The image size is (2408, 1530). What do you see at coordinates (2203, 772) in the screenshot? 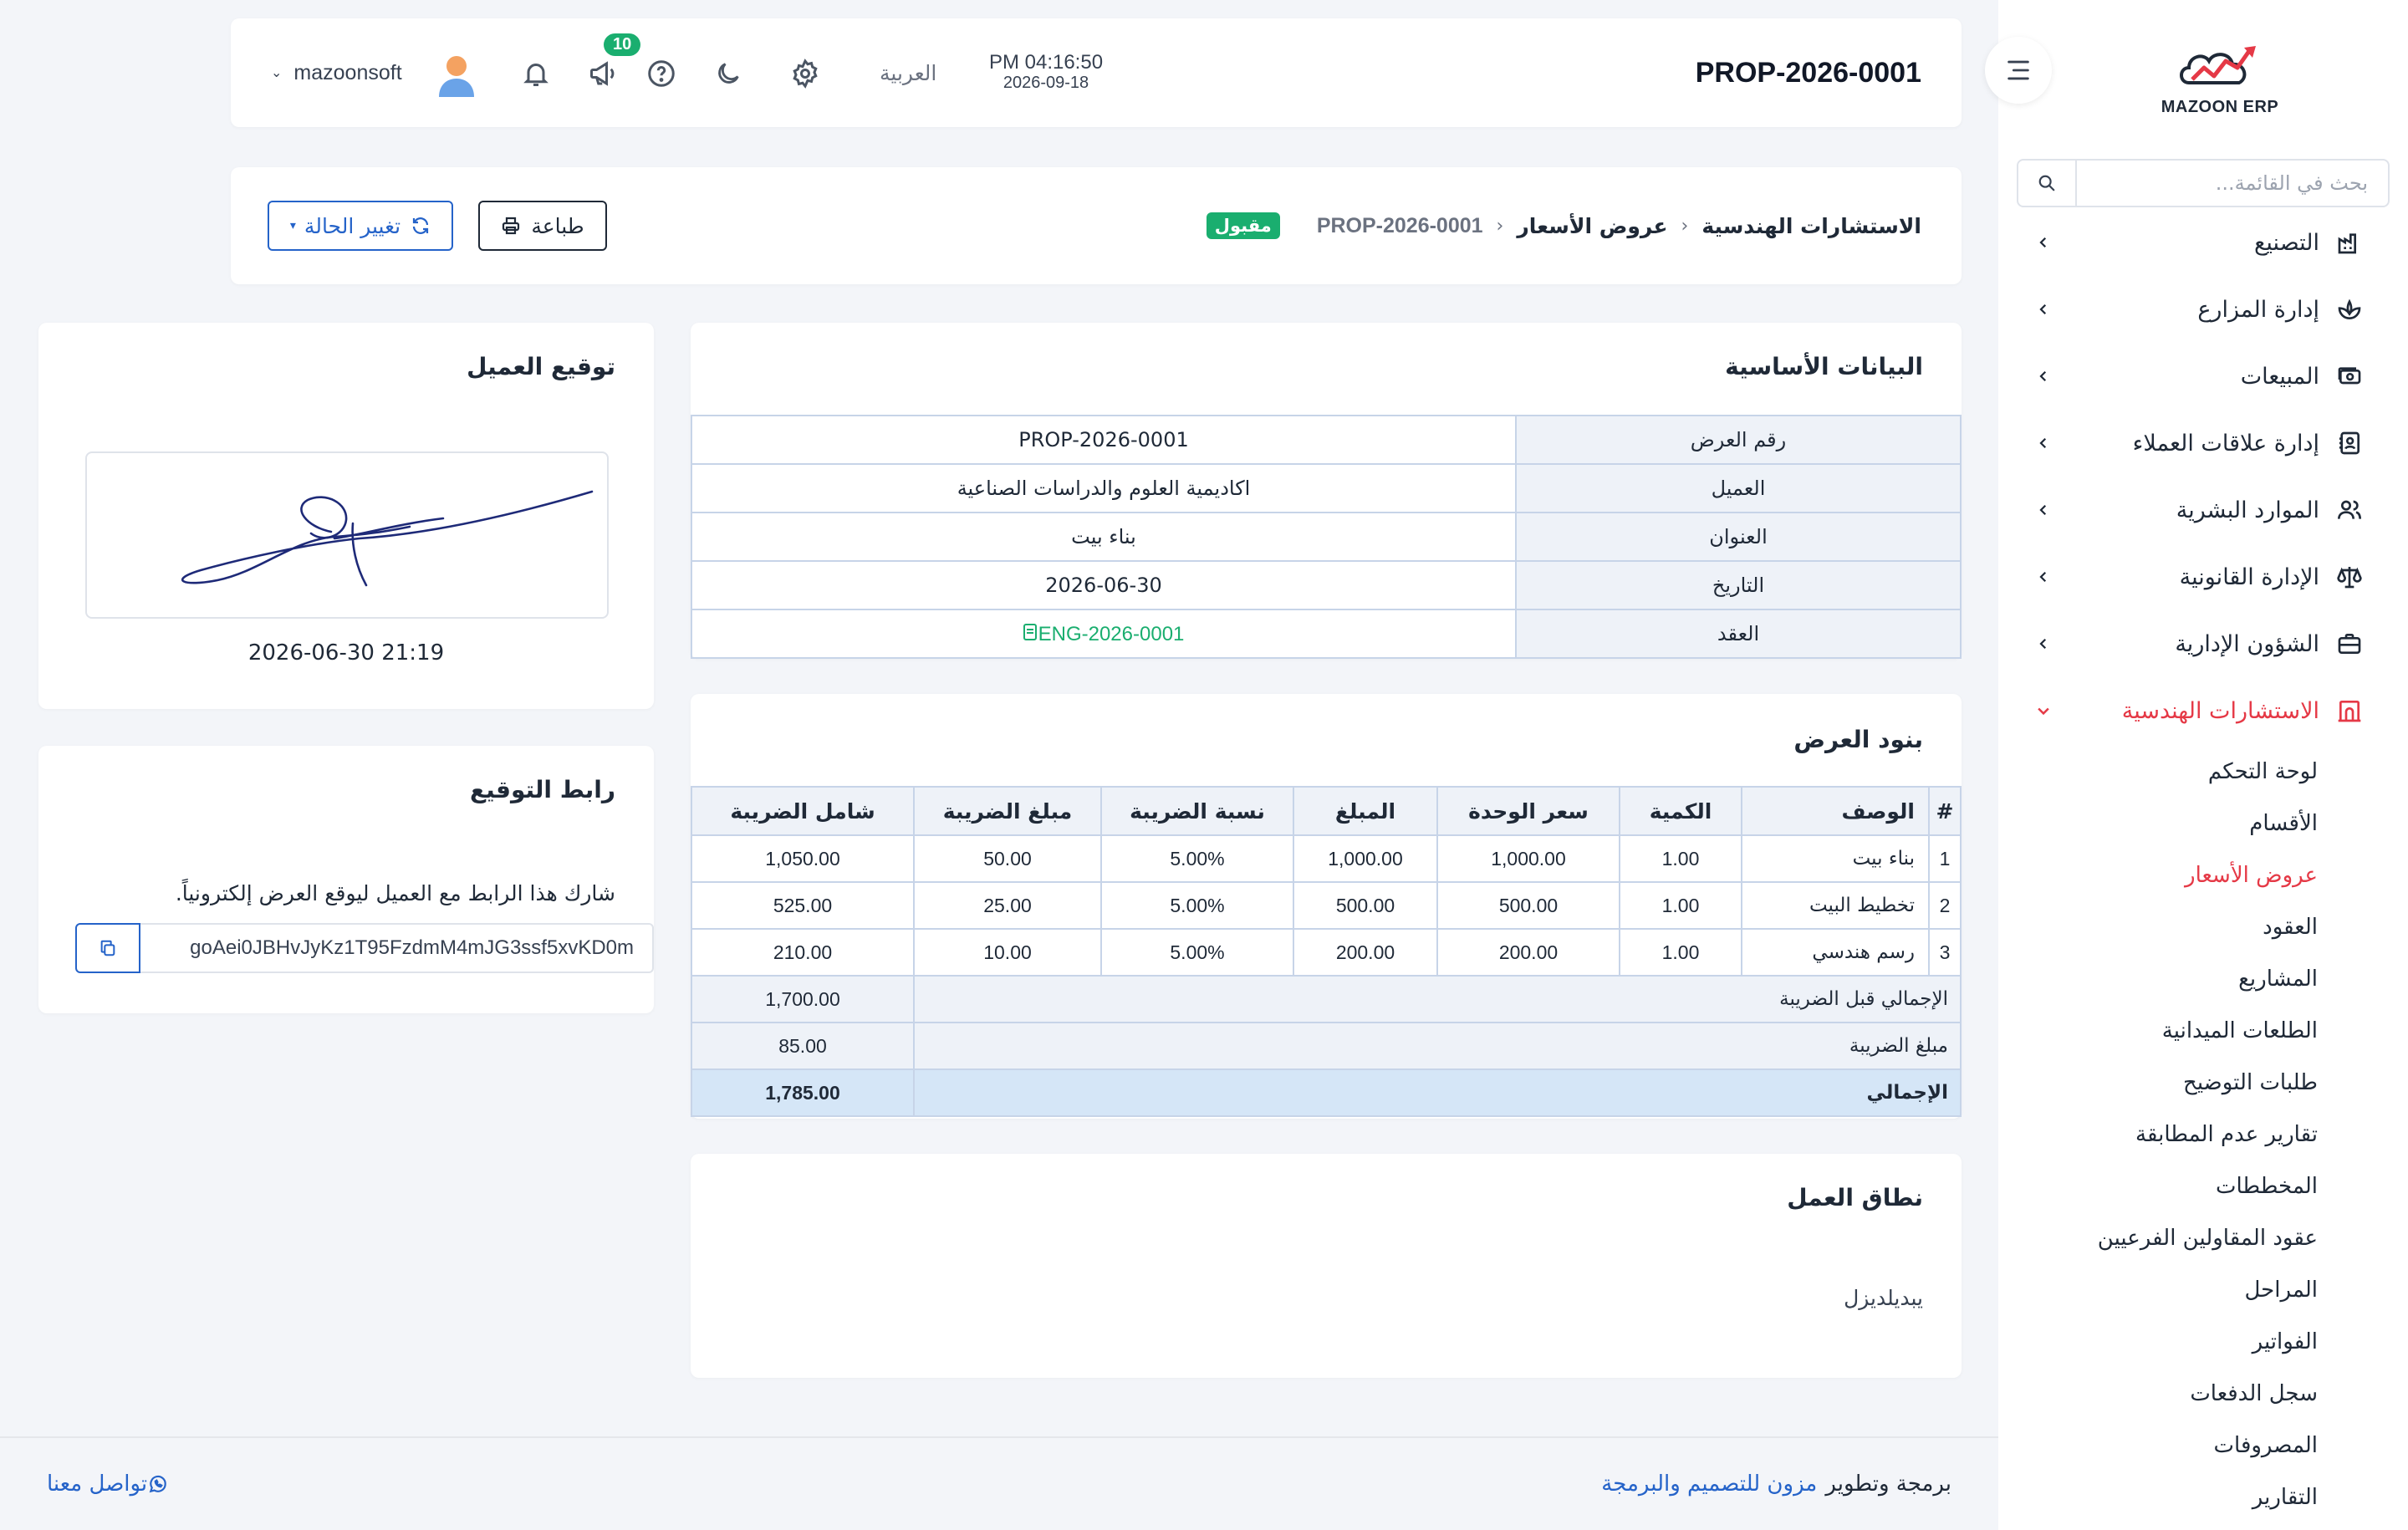
I see `submenu-item-dashboard: لوحة التحكم` at bounding box center [2203, 772].